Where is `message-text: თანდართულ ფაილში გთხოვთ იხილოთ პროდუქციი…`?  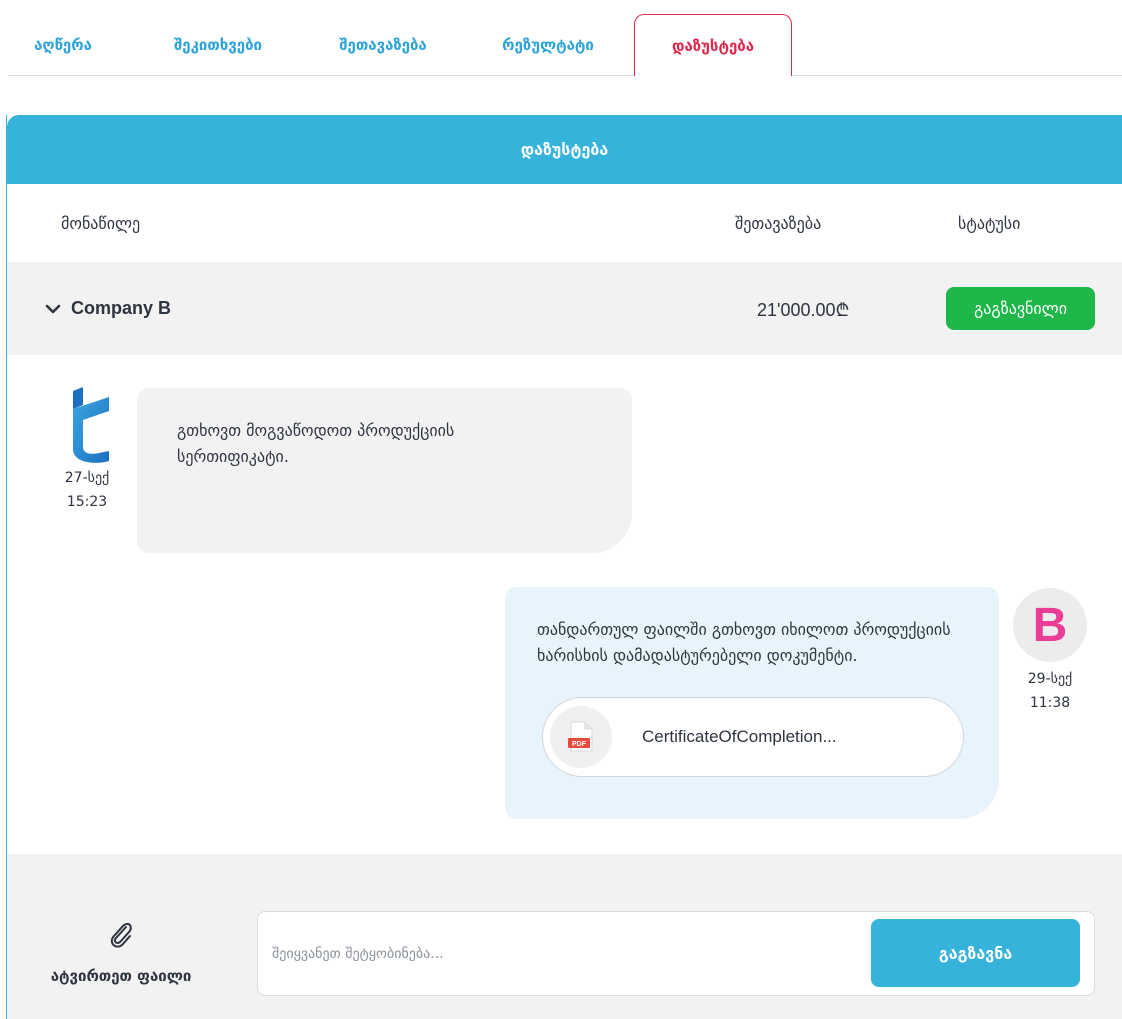 message-text: თანდართულ ფაილში გთხოვთ იხილოთ პროდუქციი… is located at coordinates (744, 642).